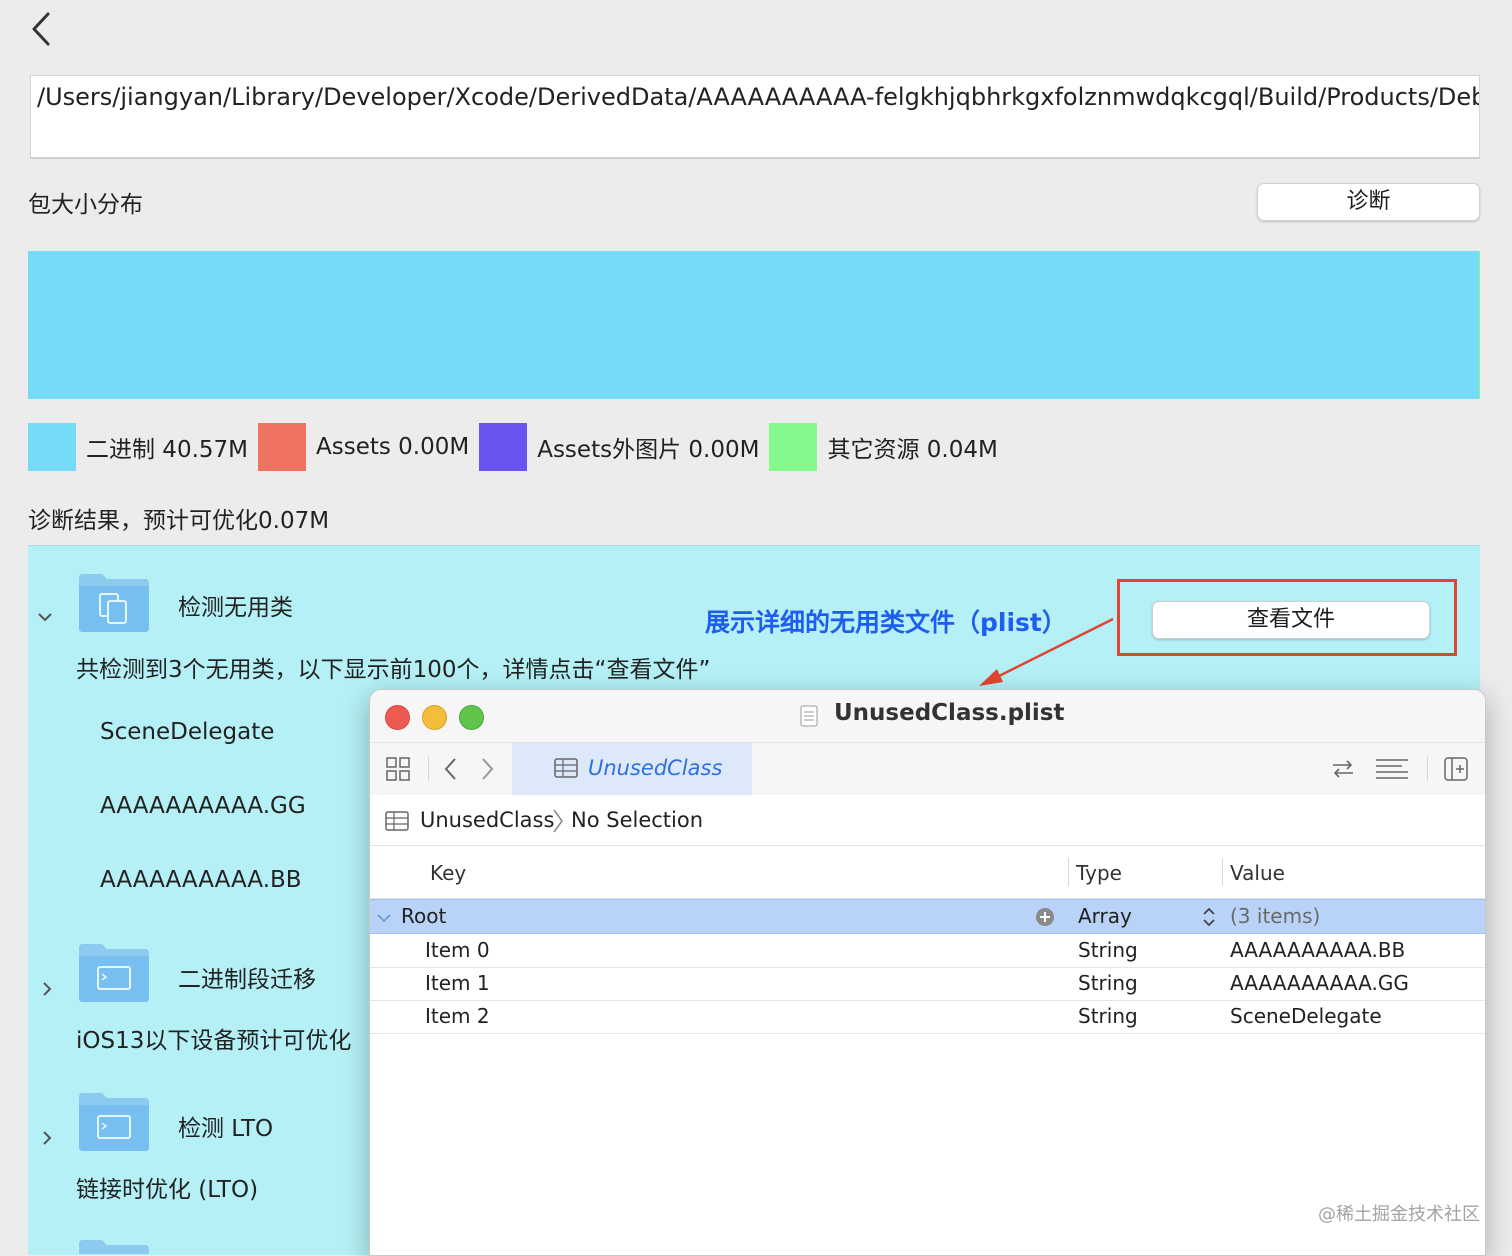 The image size is (1512, 1256). I want to click on legend-item-other: 其它资源 0.04M, so click(883, 447).